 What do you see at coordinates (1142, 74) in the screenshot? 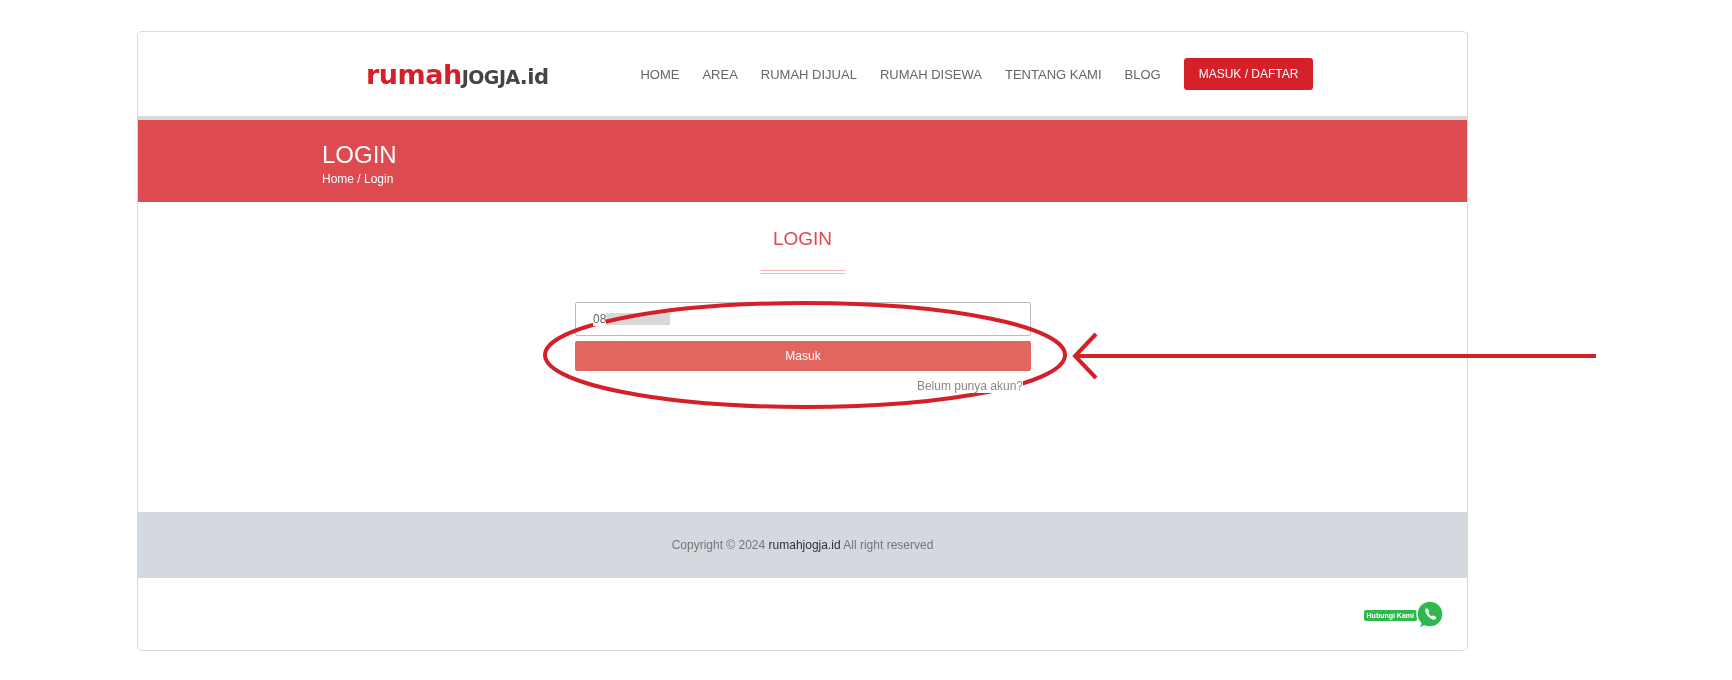
I see `nav-link: BLOG` at bounding box center [1142, 74].